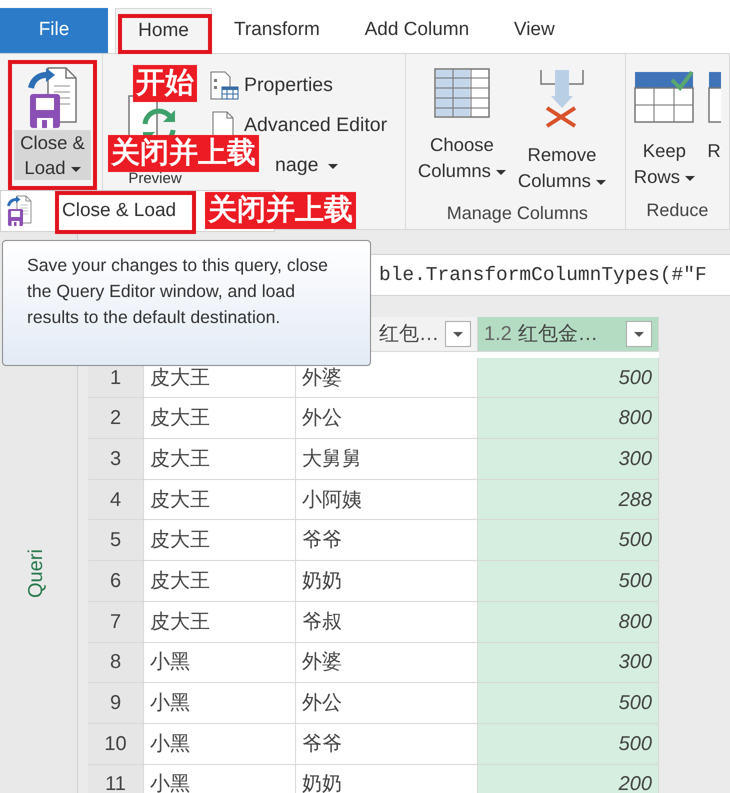 This screenshot has height=793, width=730. Describe the element at coordinates (462, 93) in the screenshot. I see `choose-columns-icon` at that location.